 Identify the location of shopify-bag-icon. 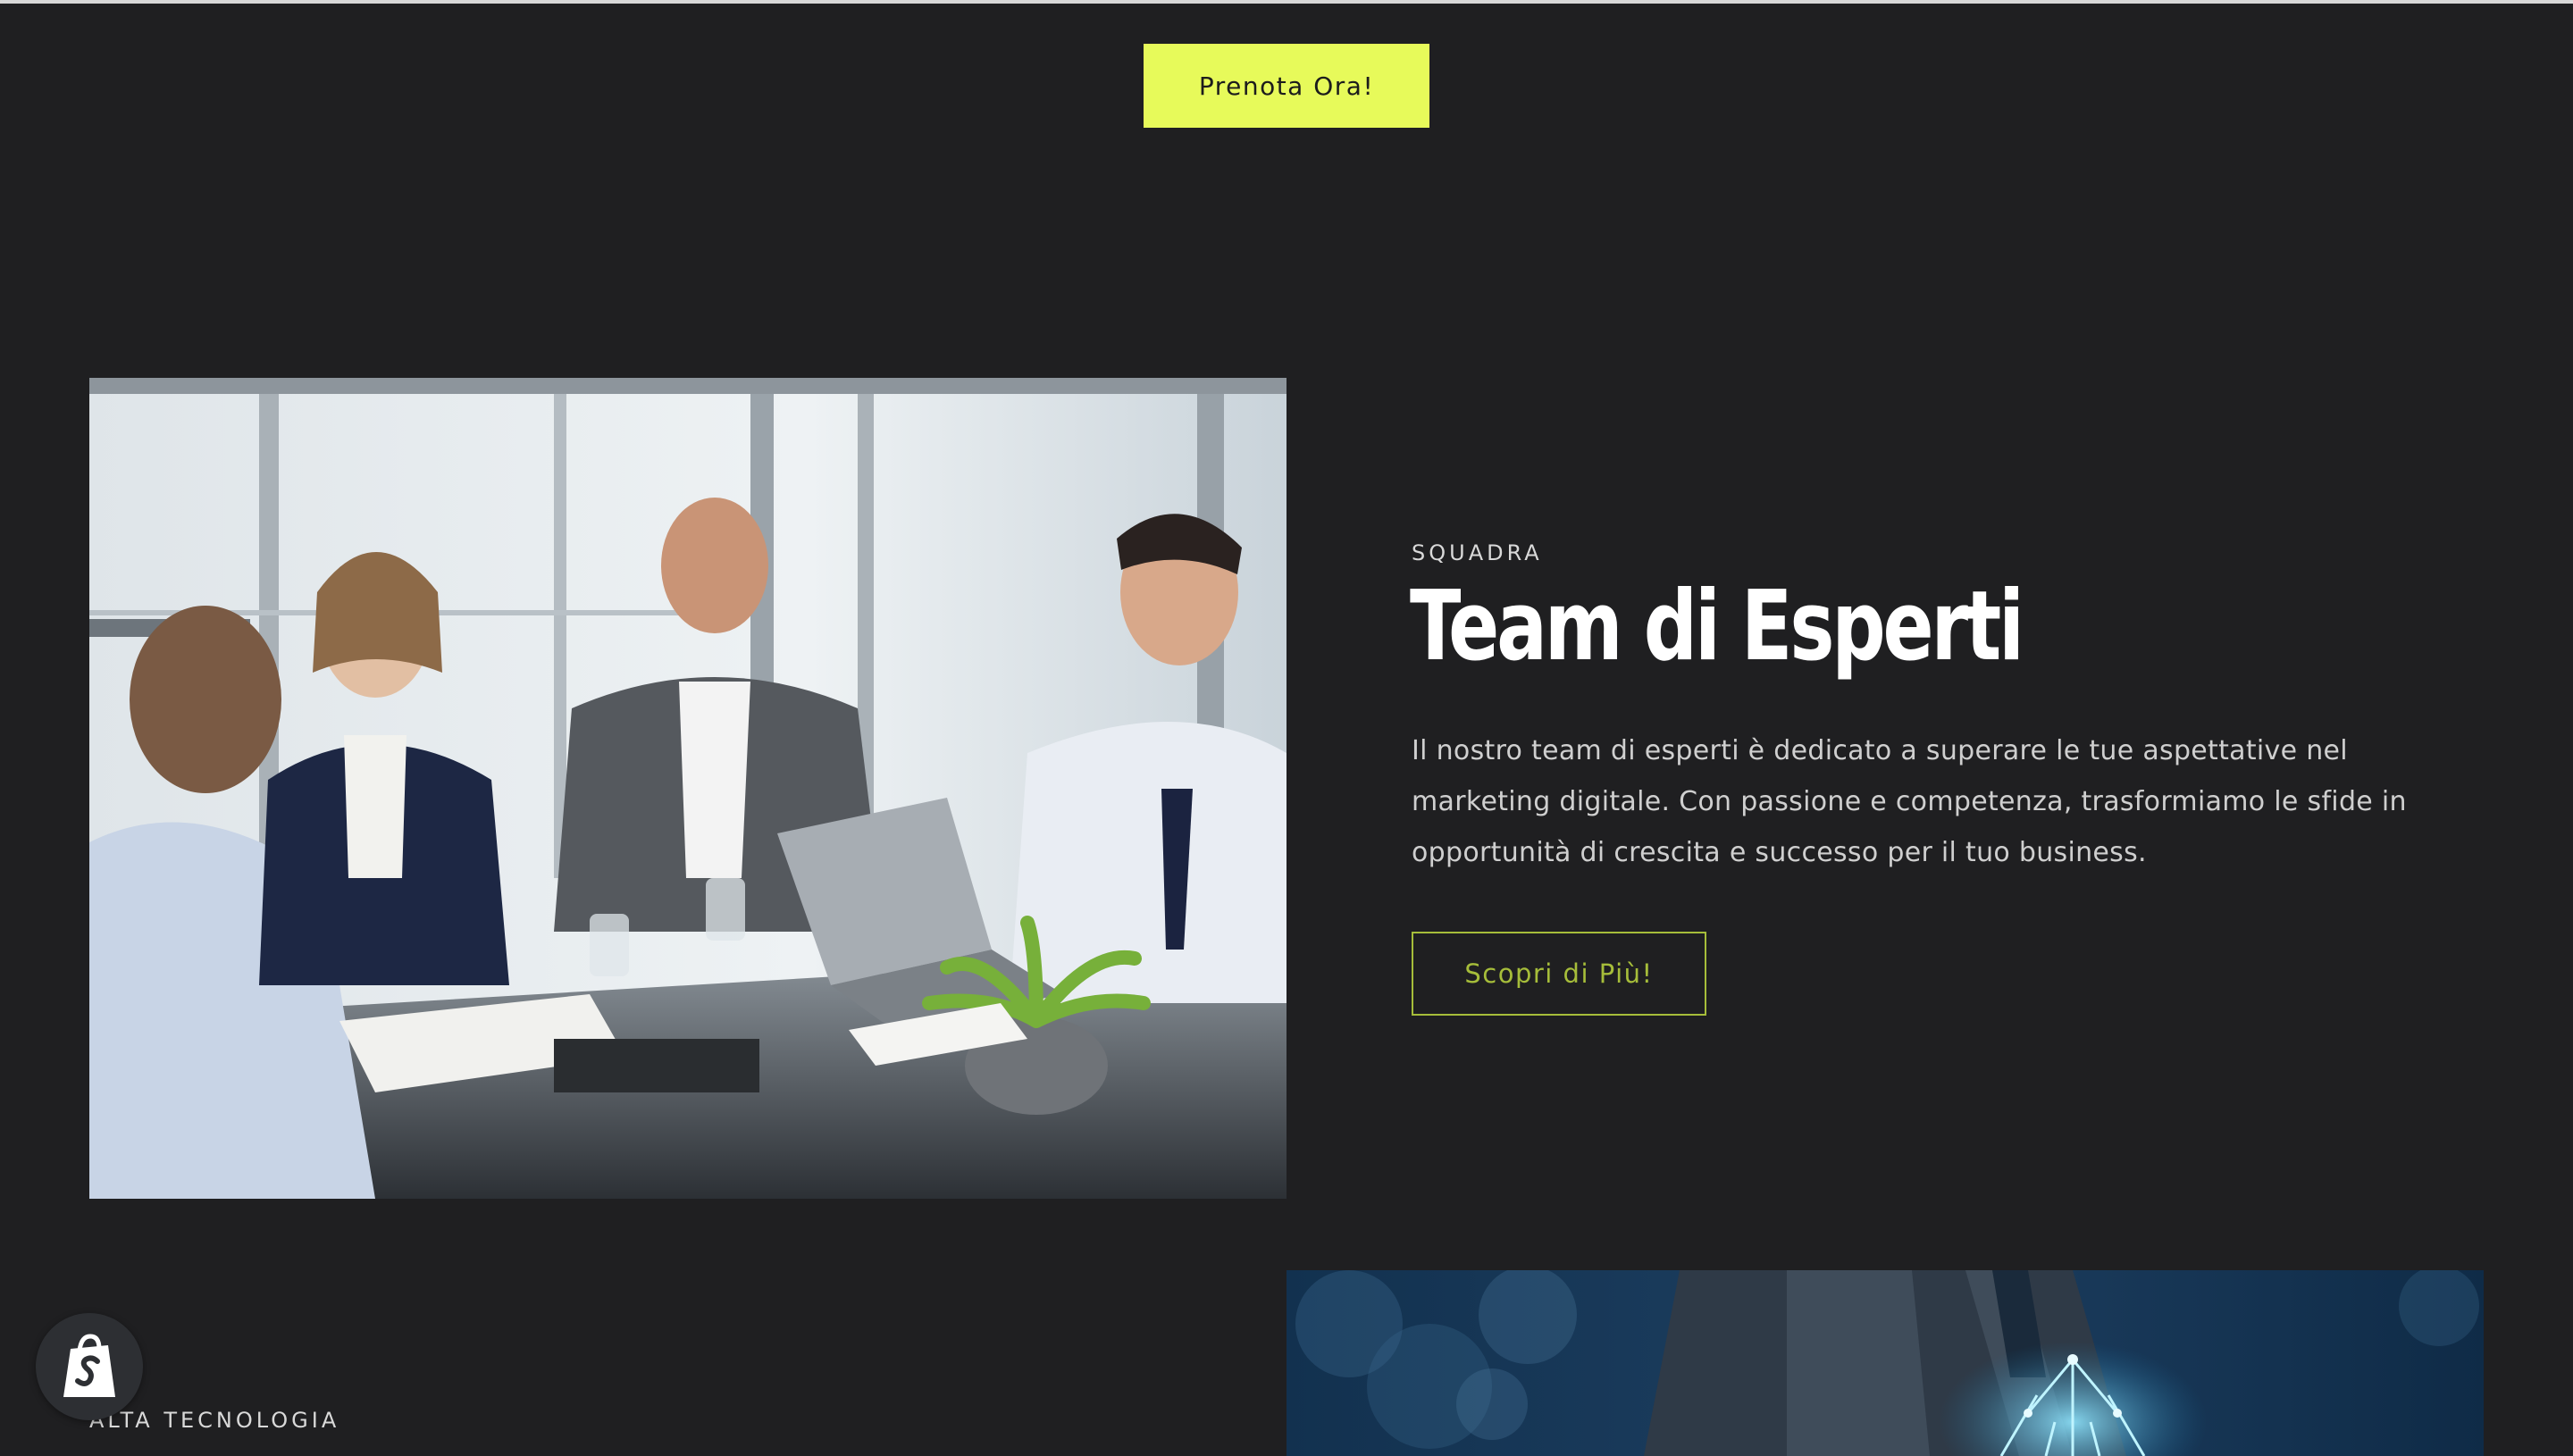
(89, 1365).